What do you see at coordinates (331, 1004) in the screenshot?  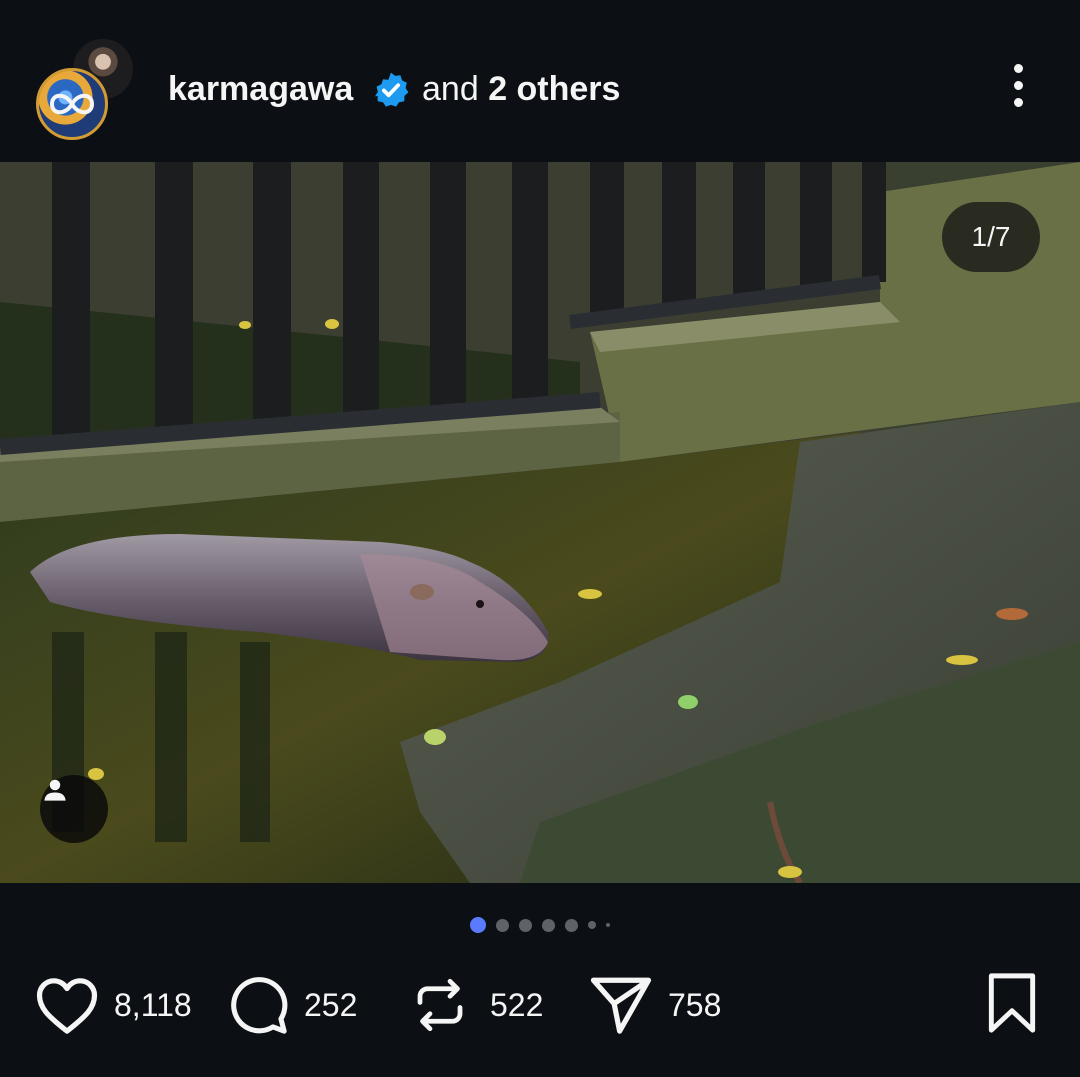 I see `comment-count: 252` at bounding box center [331, 1004].